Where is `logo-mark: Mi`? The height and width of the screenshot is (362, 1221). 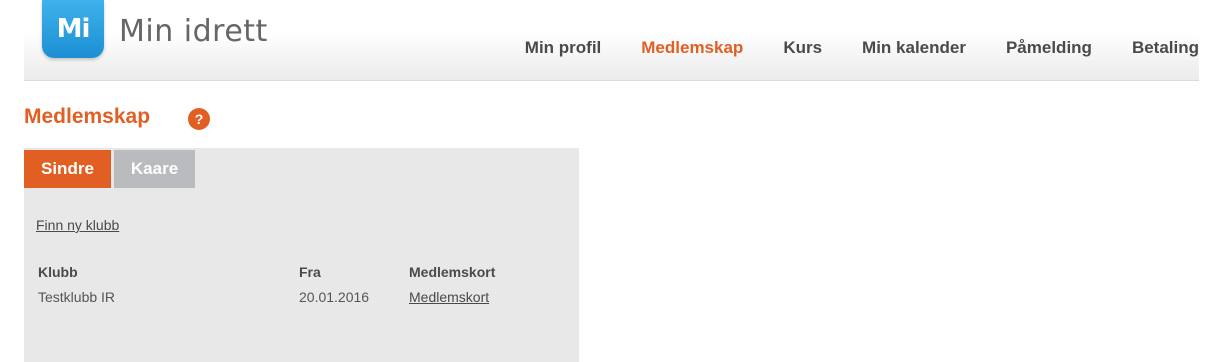 logo-mark: Mi is located at coordinates (73, 29).